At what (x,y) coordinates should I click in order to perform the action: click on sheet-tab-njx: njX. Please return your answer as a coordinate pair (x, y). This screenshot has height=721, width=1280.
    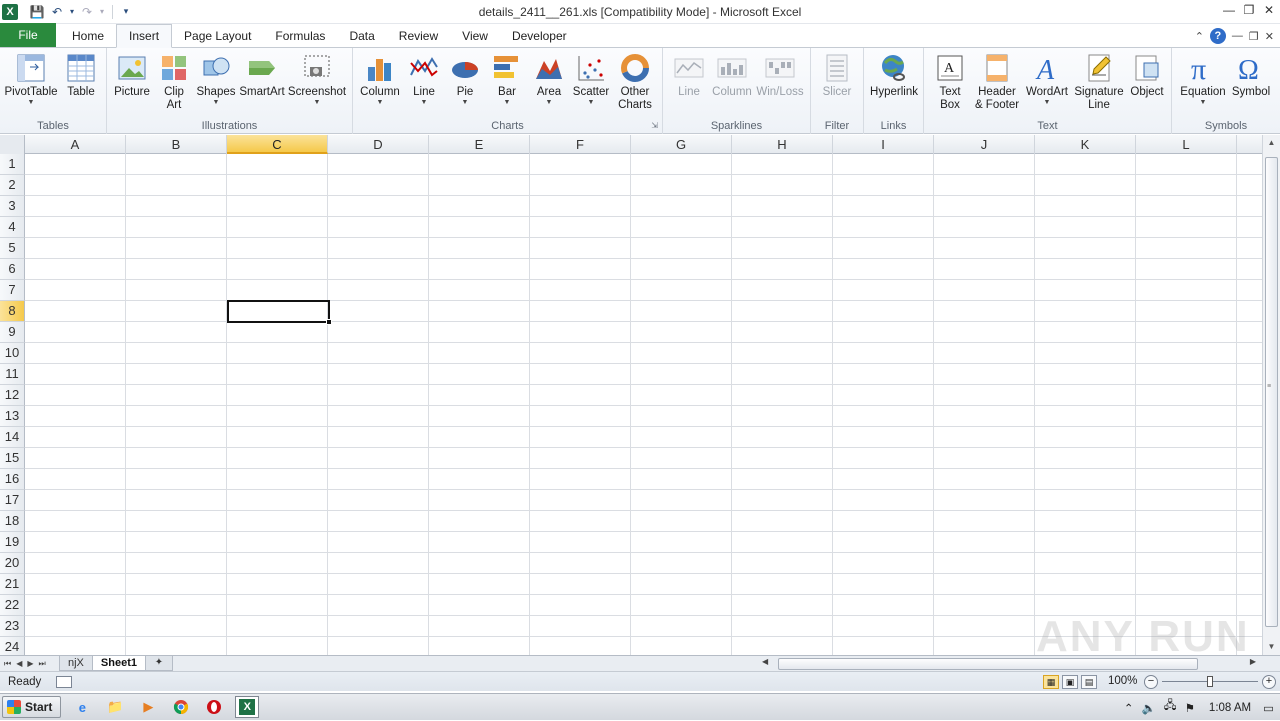
    Looking at the image, I should click on (76, 663).